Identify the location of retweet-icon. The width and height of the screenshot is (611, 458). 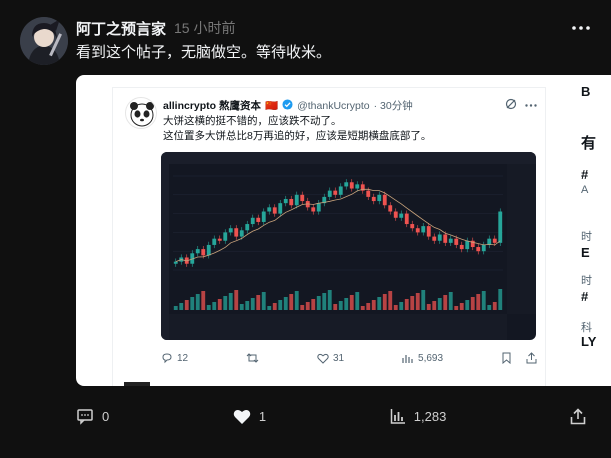
(252, 358).